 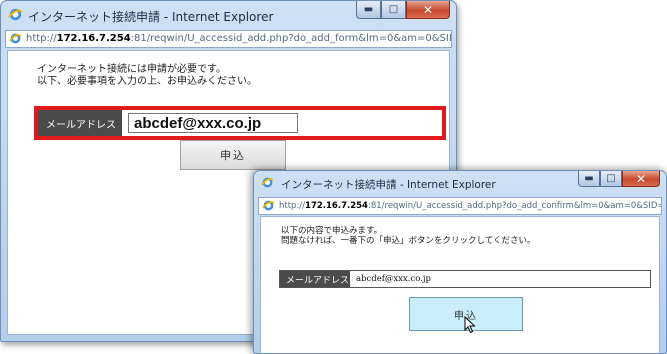 What do you see at coordinates (147, 81) in the screenshot?
I see `instruction-line: 以下、必要事項を入力の上、お申込みください。` at bounding box center [147, 81].